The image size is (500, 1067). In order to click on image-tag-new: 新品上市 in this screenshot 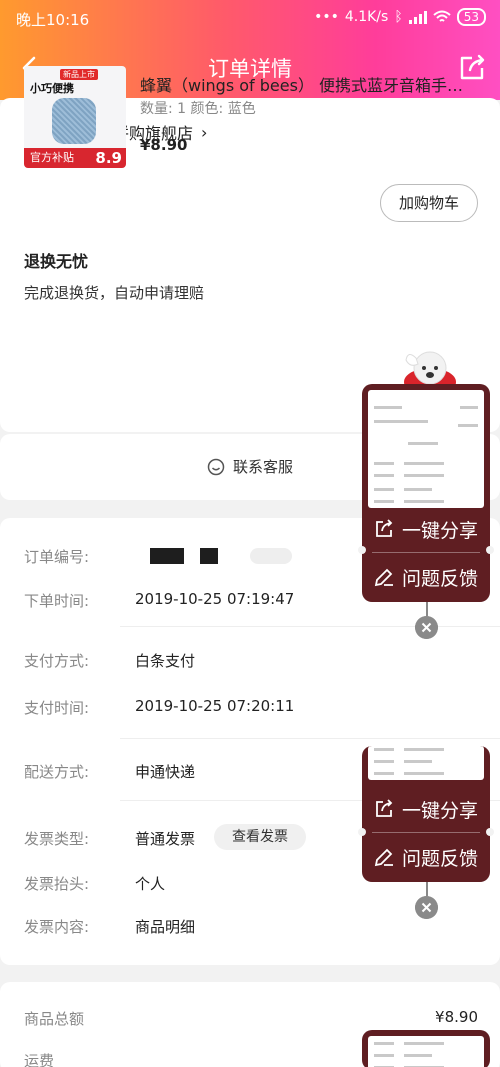, I will do `click(79, 74)`.